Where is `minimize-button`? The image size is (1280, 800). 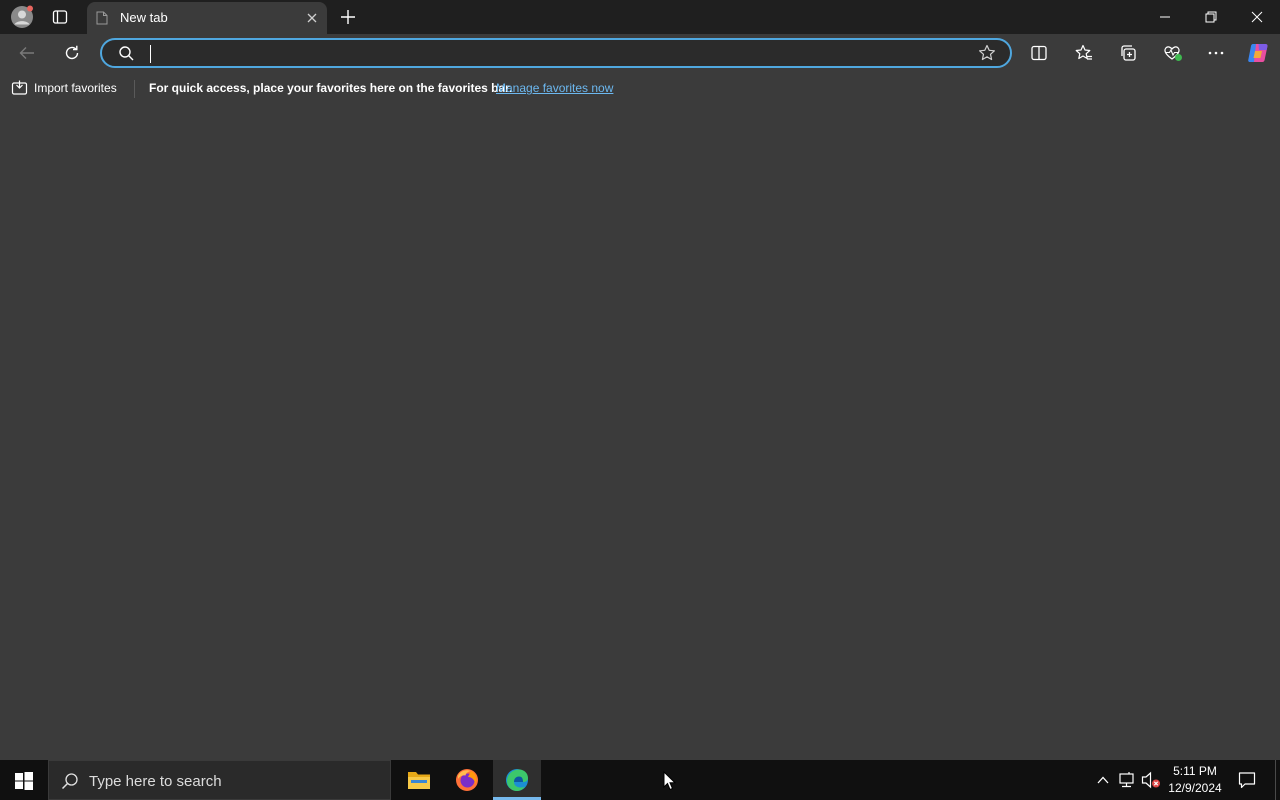 minimize-button is located at coordinates (1165, 17).